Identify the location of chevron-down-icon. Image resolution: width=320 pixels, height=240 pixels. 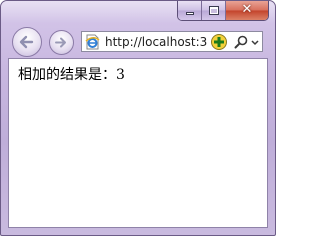
(255, 42).